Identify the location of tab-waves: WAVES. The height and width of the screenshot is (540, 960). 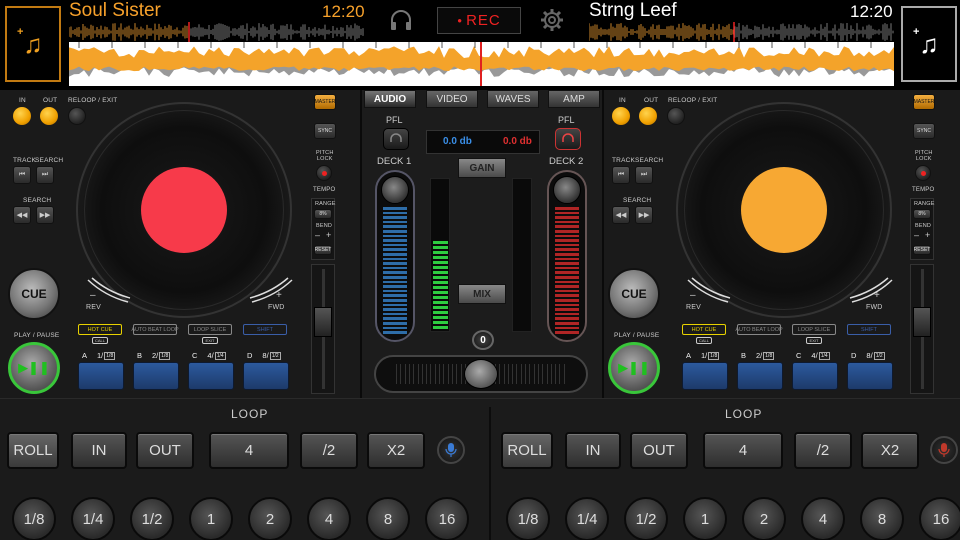
(513, 99).